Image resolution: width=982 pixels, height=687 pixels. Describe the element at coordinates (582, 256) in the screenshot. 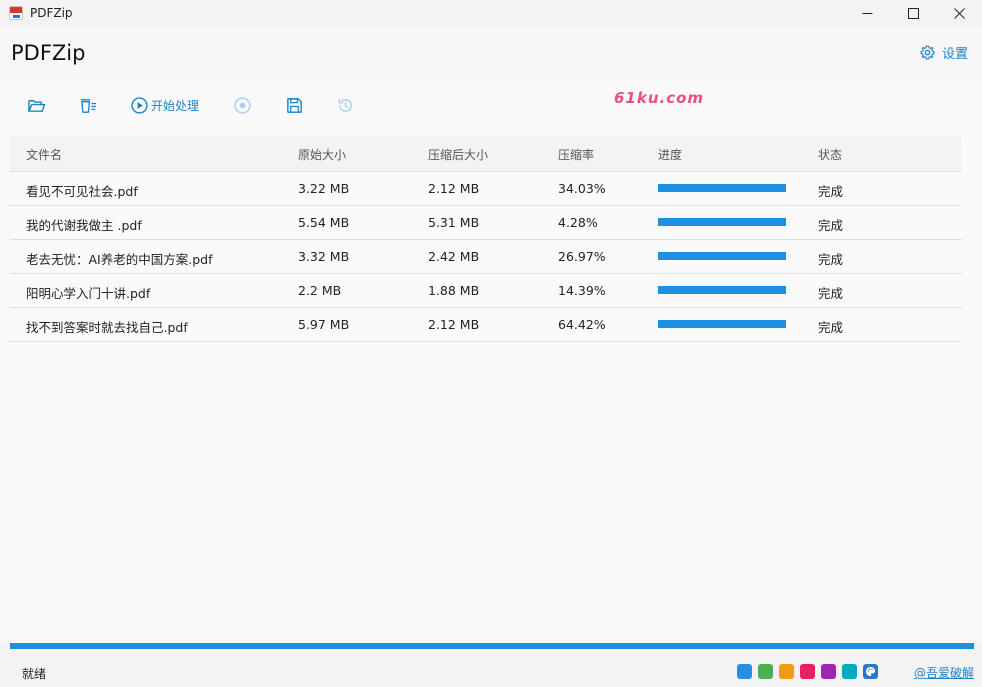

I see `cell-ratio: 26.97%` at that location.